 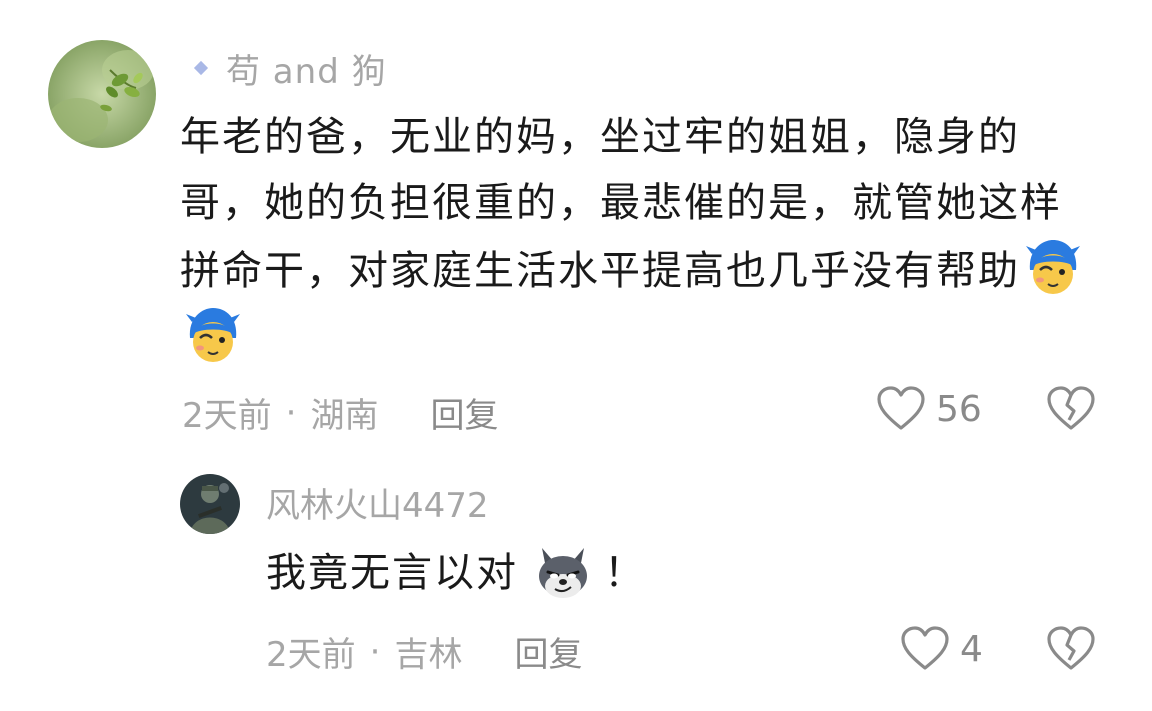 I want to click on reply-text: 我竟无言以对, so click(x=392, y=573).